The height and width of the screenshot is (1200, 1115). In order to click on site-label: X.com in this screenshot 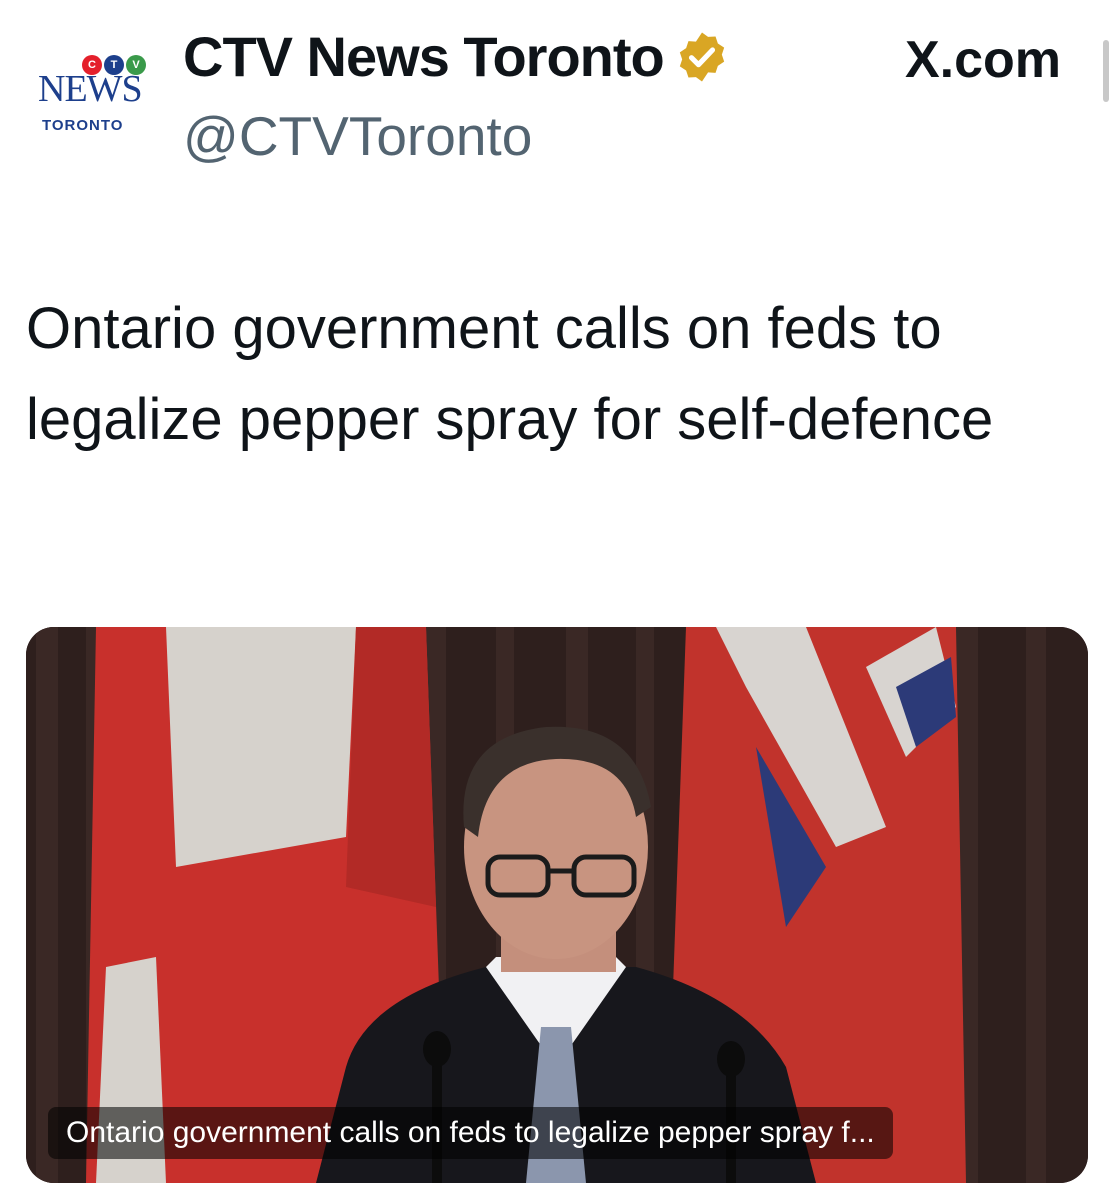, I will do `click(982, 60)`.